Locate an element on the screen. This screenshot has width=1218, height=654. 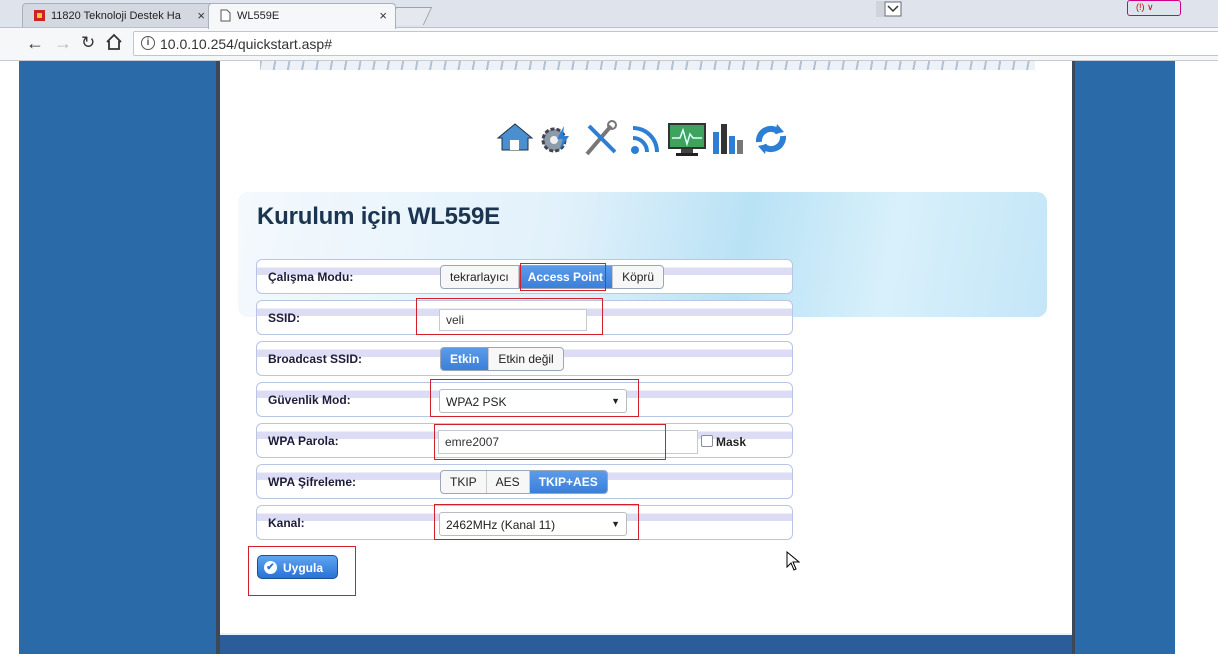
encryption-aes-option: AES is located at coordinates (507, 482).